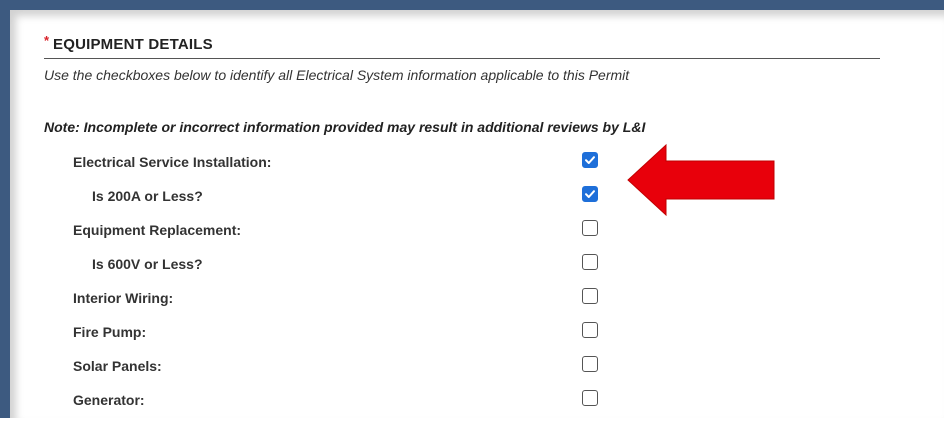 This screenshot has height=426, width=944. Describe the element at coordinates (123, 298) in the screenshot. I see `row-label: Interior Wiring:` at that location.